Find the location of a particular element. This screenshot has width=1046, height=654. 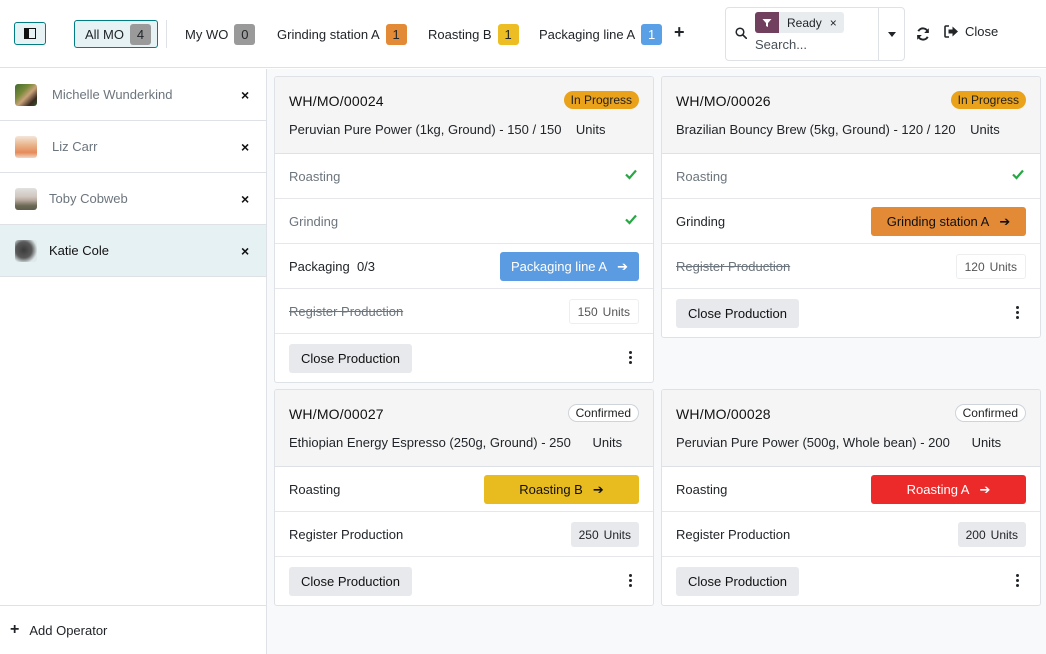

operator-name: Liz Carr is located at coordinates (75, 146).